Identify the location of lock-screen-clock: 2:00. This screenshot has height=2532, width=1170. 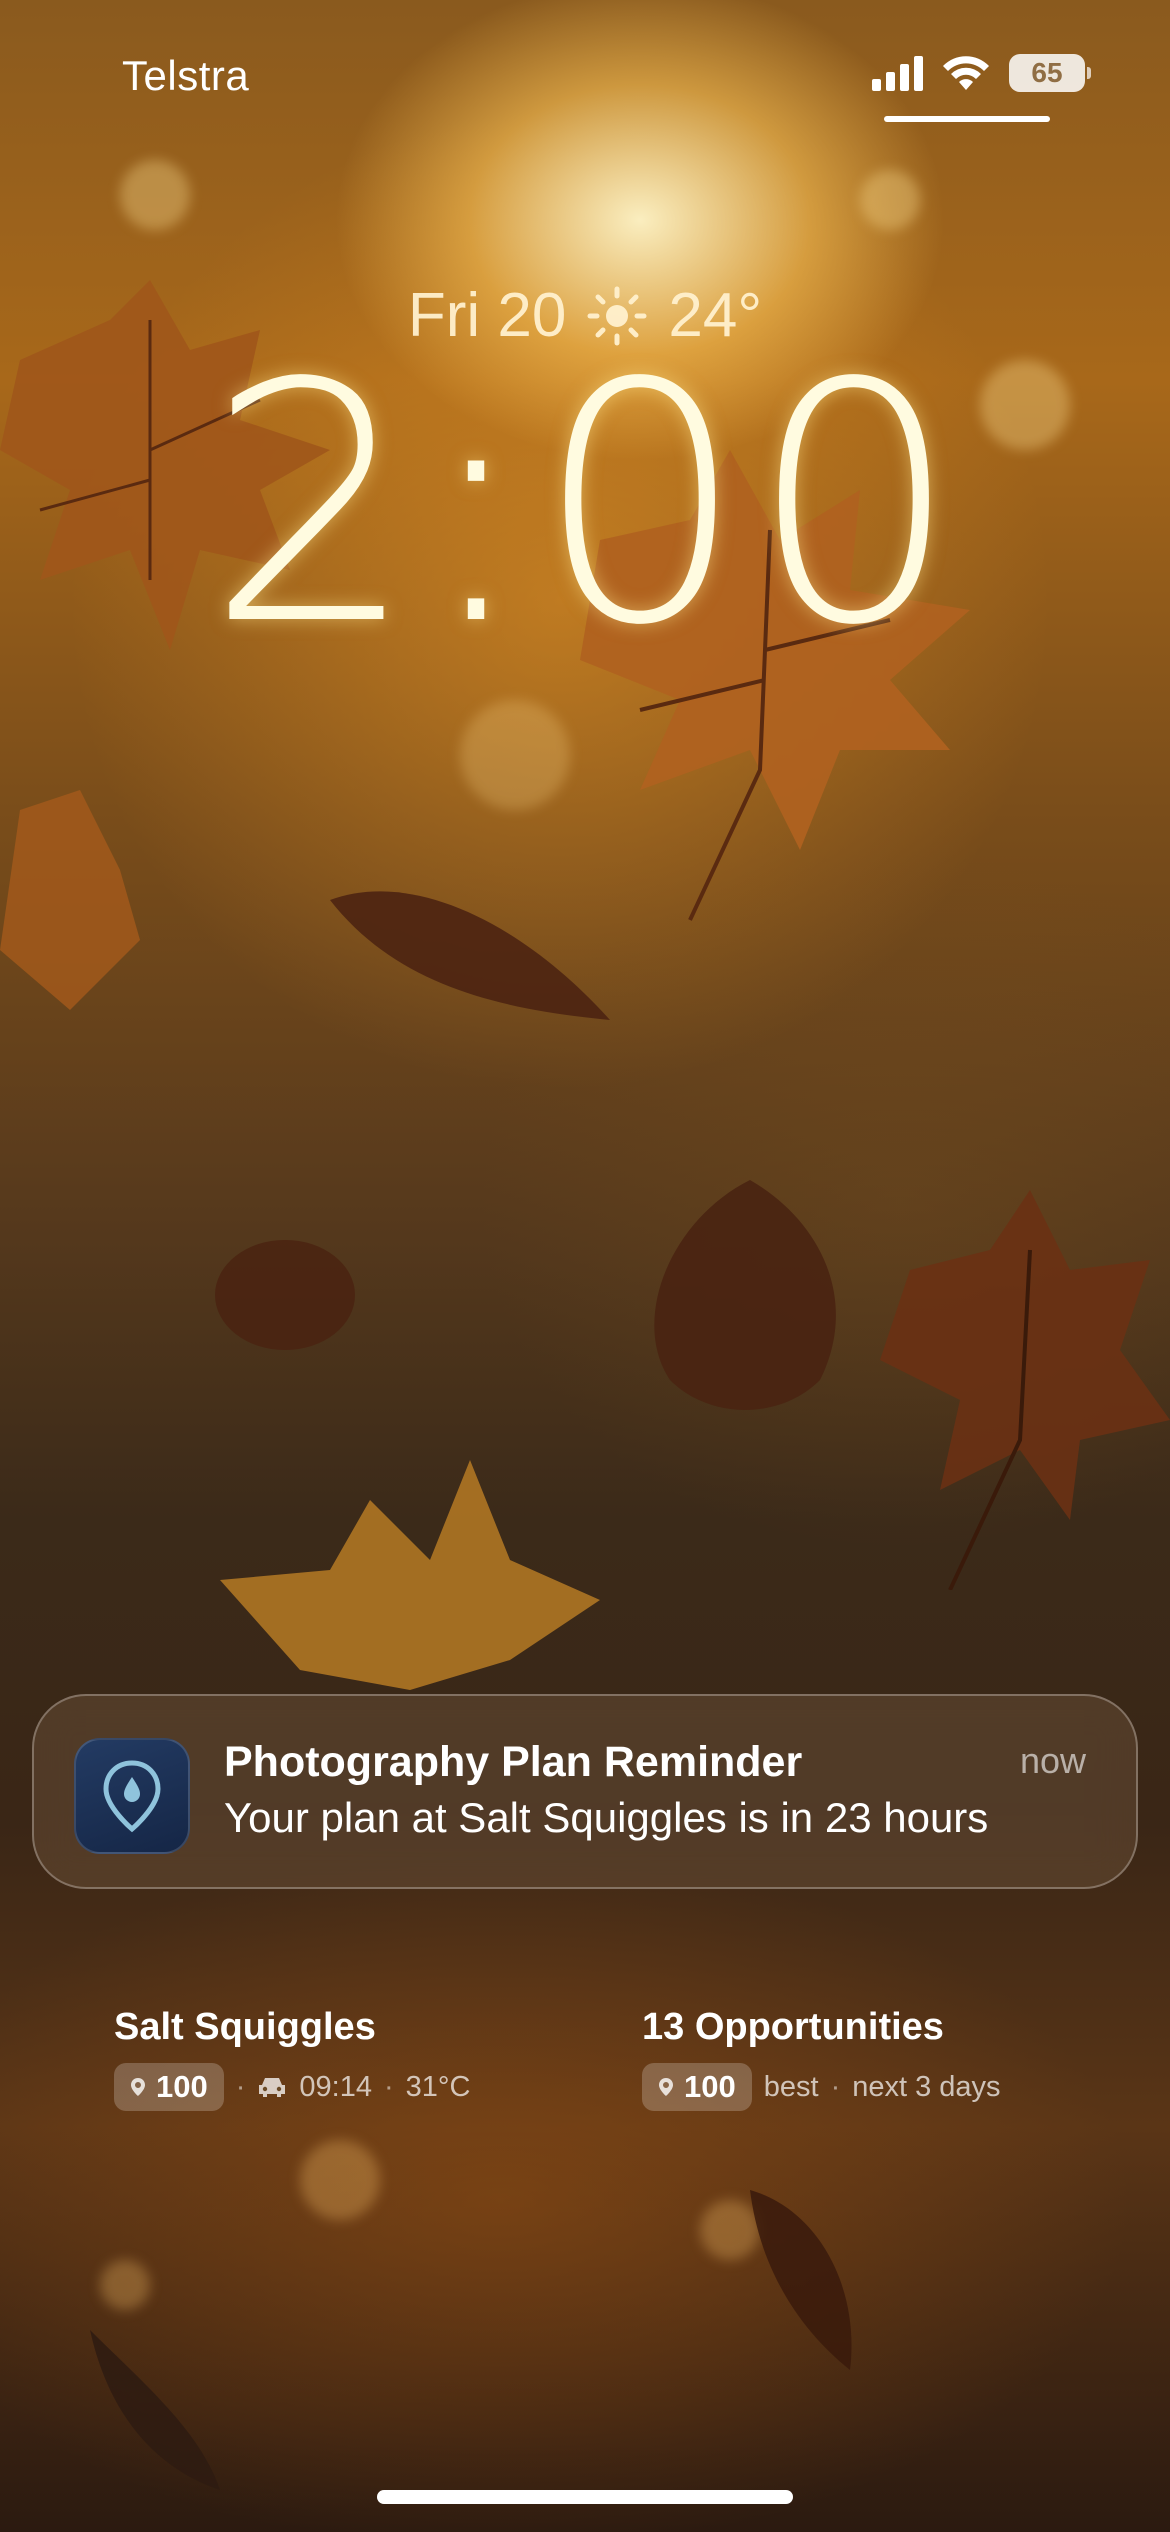
(585, 505).